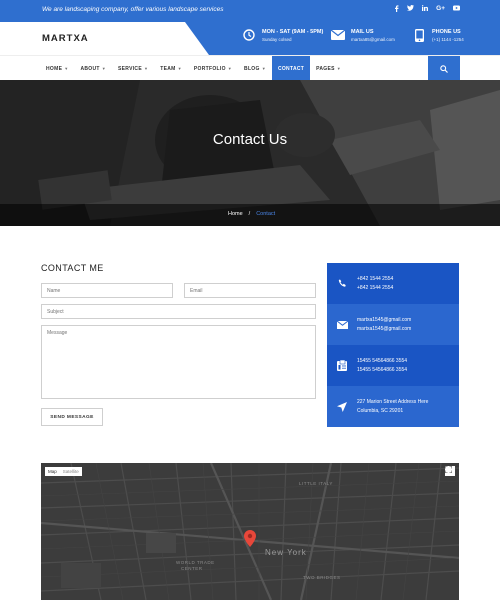 The image size is (500, 600). Describe the element at coordinates (373, 40) in the screenshot. I see `mail-sub: martxa85@gmail.com` at that location.